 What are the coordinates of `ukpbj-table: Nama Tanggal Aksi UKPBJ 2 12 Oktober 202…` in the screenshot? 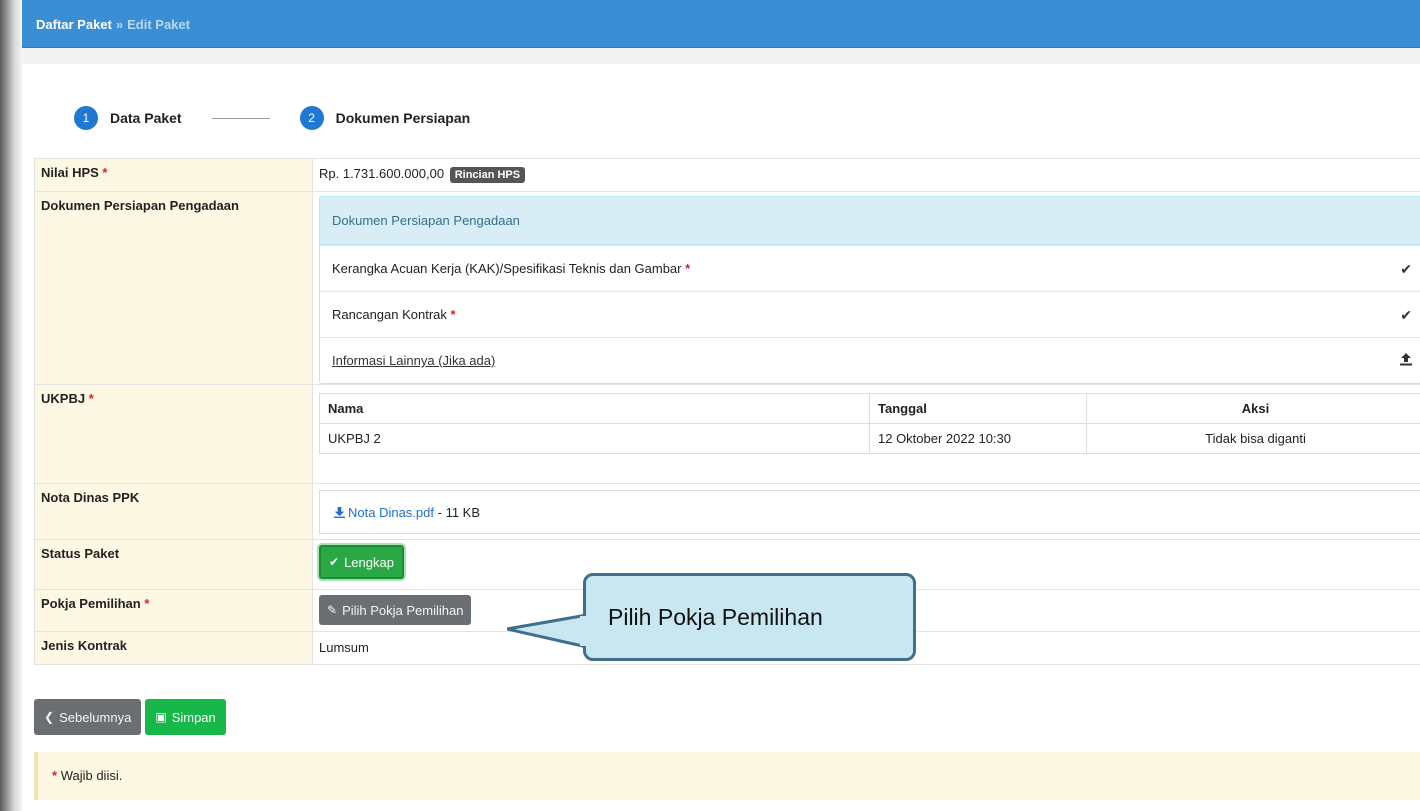 It's located at (869, 423).